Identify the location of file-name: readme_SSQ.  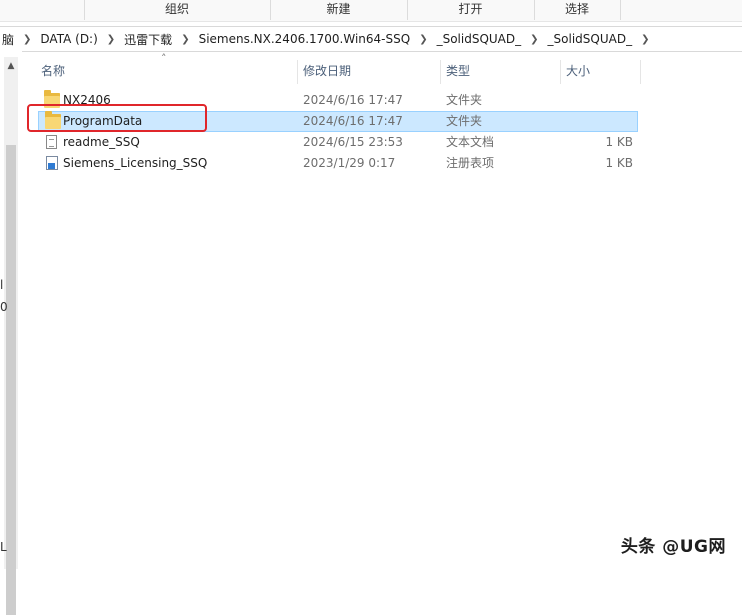
(101, 142).